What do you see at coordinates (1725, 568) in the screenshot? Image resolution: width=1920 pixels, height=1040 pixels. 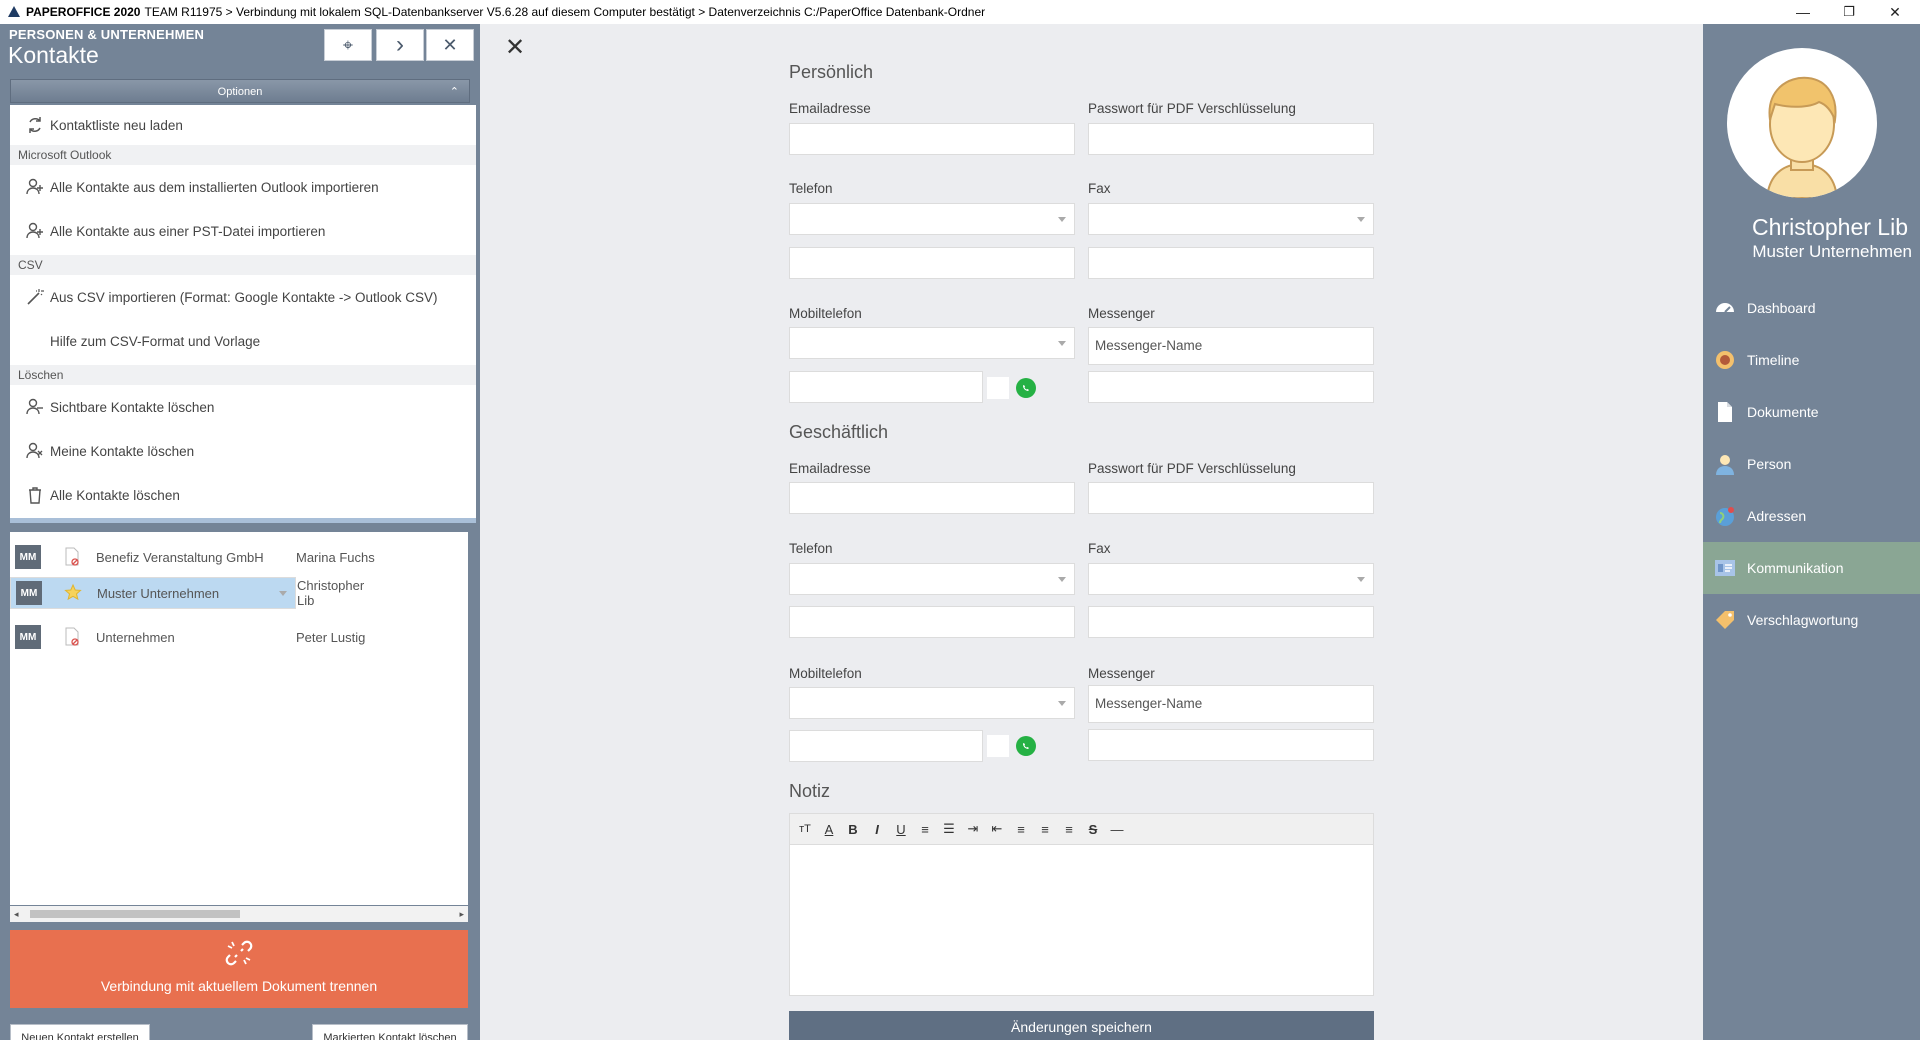 I see `contact-card-icon` at bounding box center [1725, 568].